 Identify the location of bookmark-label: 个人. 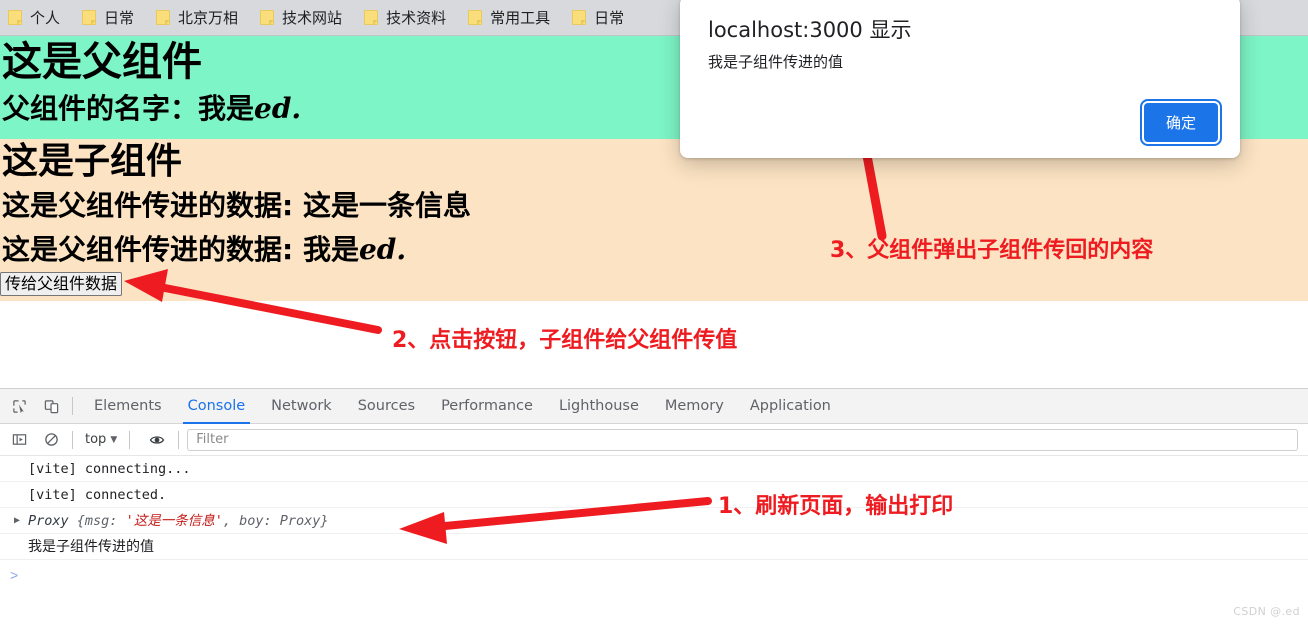
(45, 18).